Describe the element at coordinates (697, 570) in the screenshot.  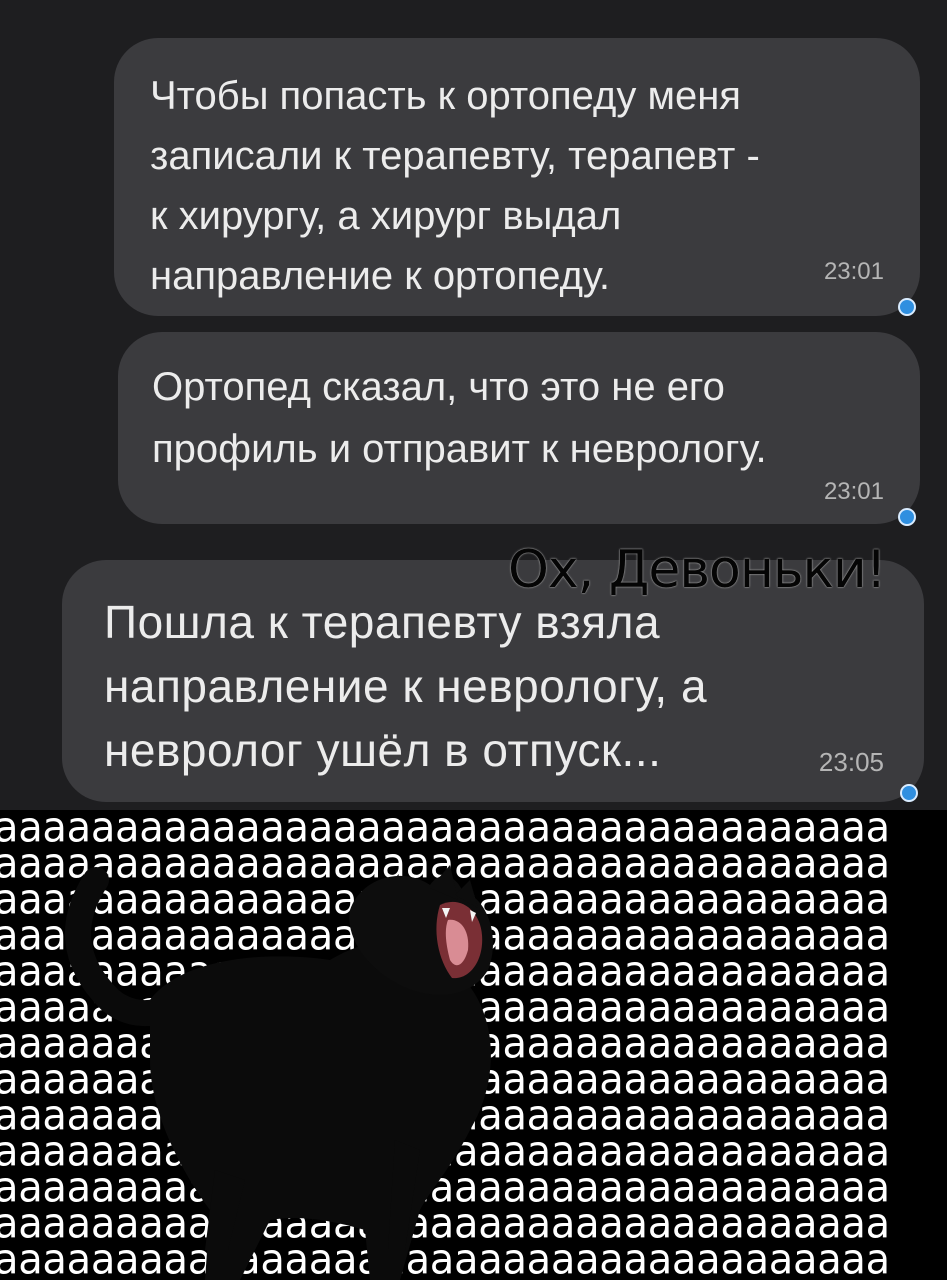
I see `meme-caption: Ох, Девоньки!` at that location.